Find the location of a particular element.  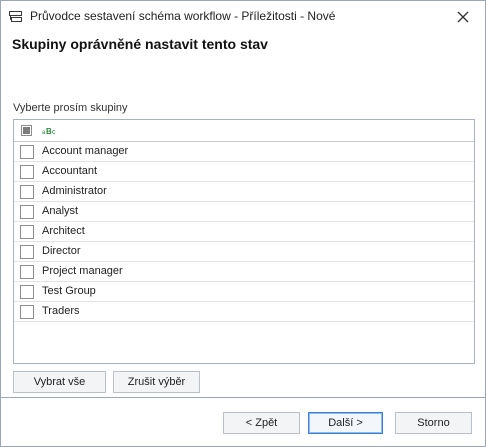

step-title: Skupiny oprávněné nastavit tento stav is located at coordinates (140, 44).